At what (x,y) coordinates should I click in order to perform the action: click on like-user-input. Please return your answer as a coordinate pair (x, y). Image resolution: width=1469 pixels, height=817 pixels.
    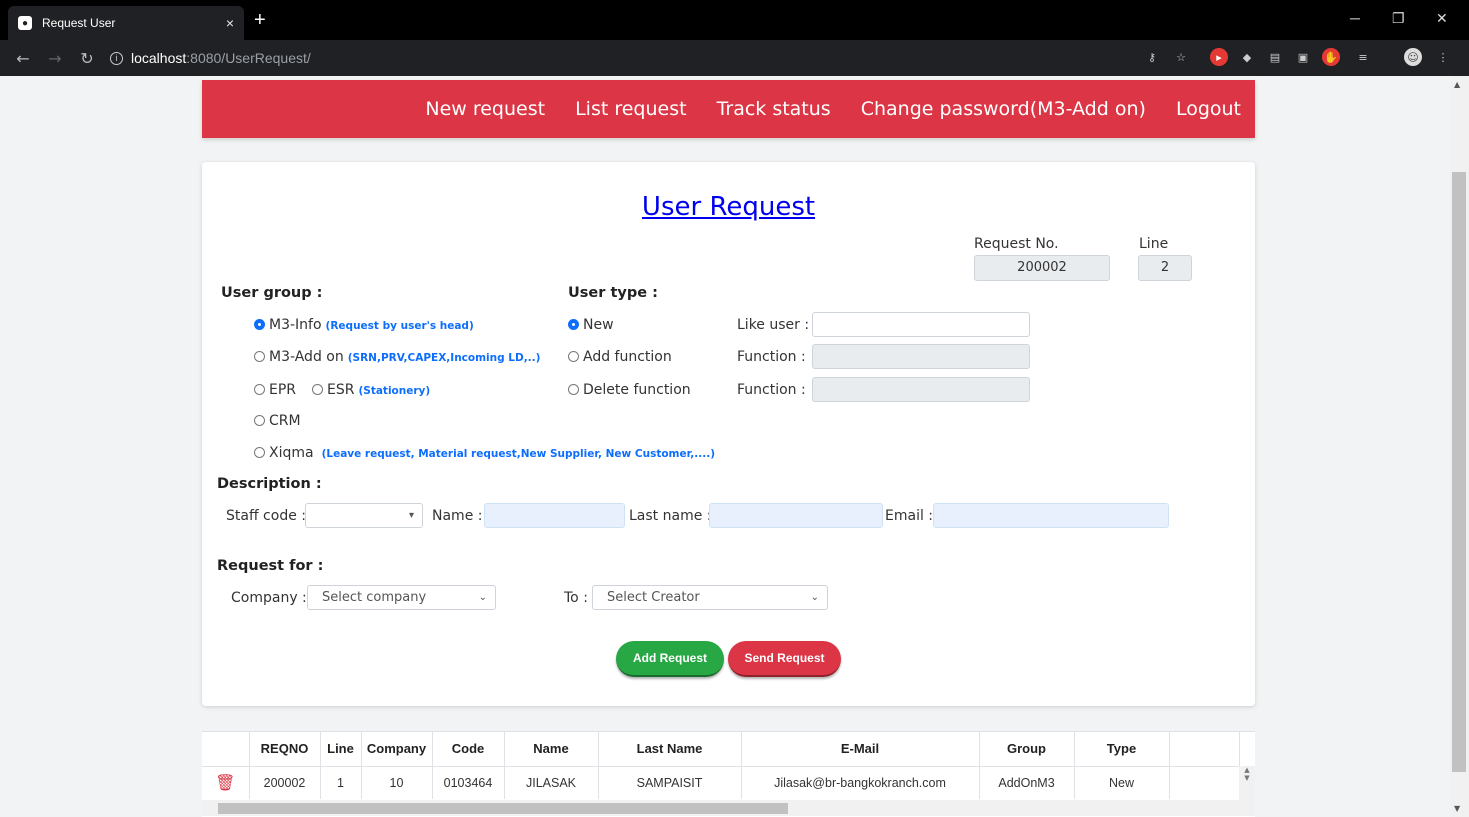
    Looking at the image, I should click on (921, 324).